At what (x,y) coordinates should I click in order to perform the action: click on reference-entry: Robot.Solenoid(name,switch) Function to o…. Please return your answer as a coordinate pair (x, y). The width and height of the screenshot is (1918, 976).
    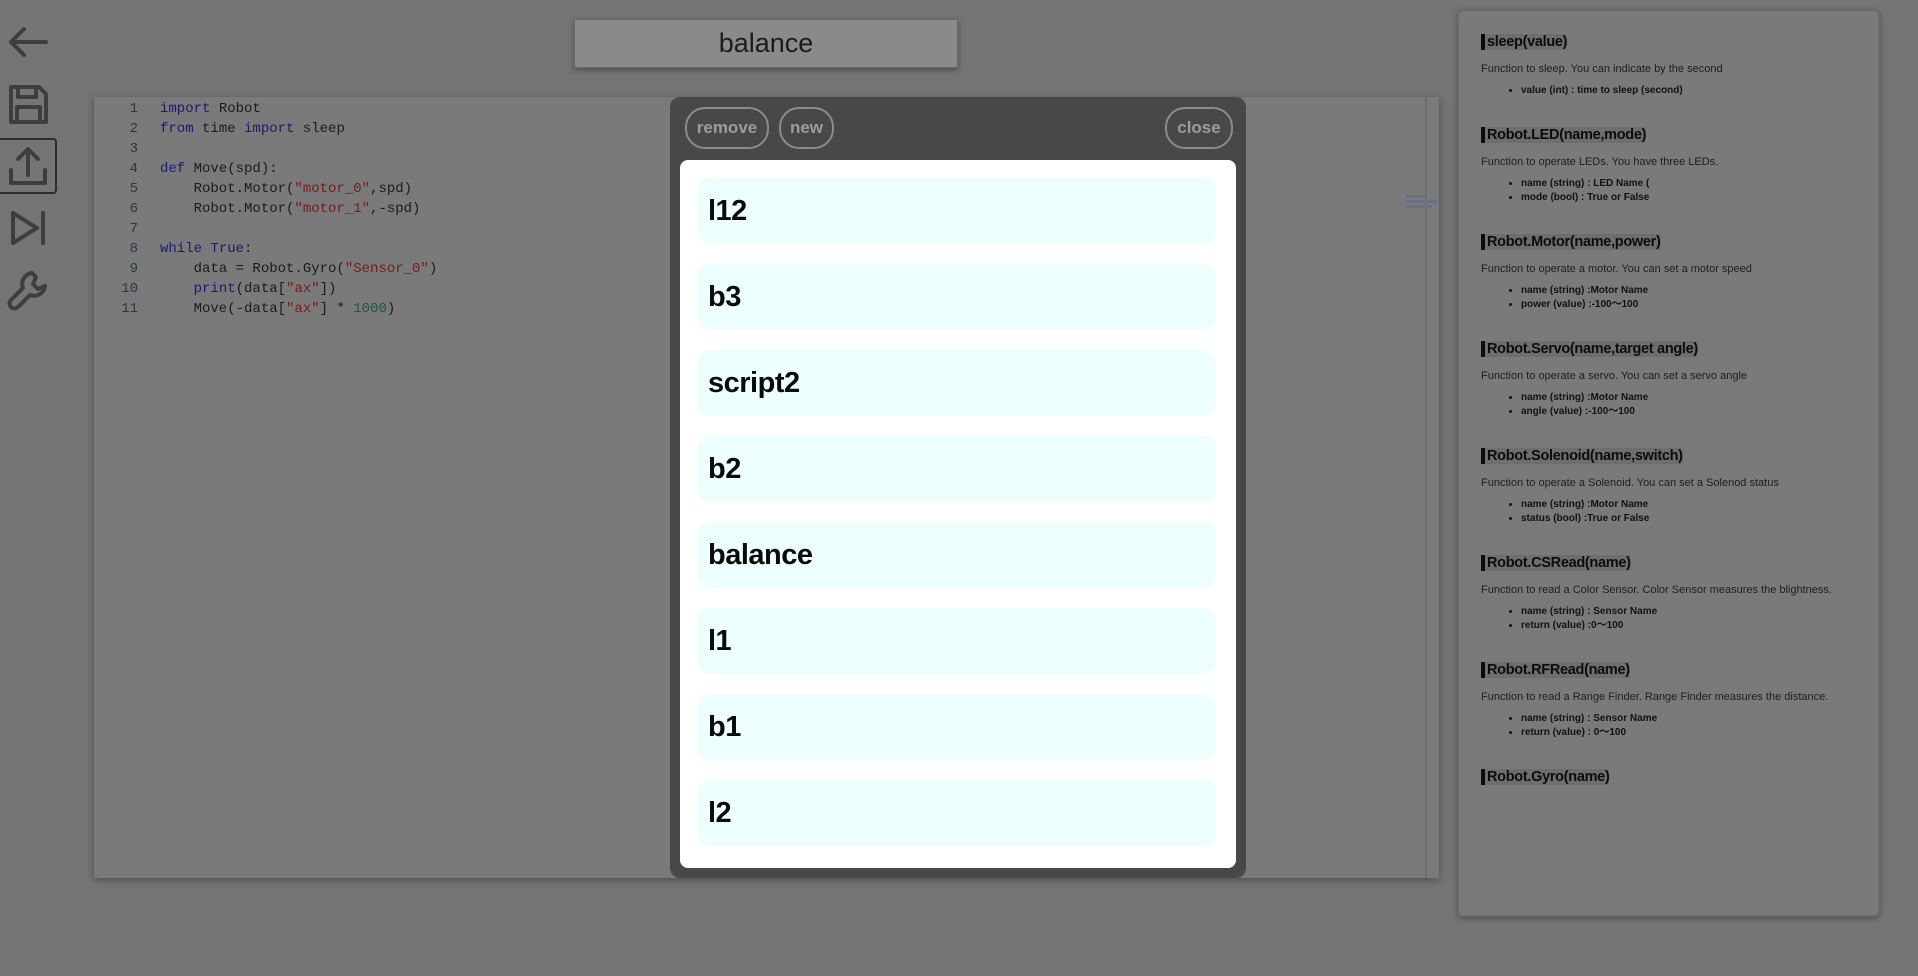
    Looking at the image, I should click on (1669, 486).